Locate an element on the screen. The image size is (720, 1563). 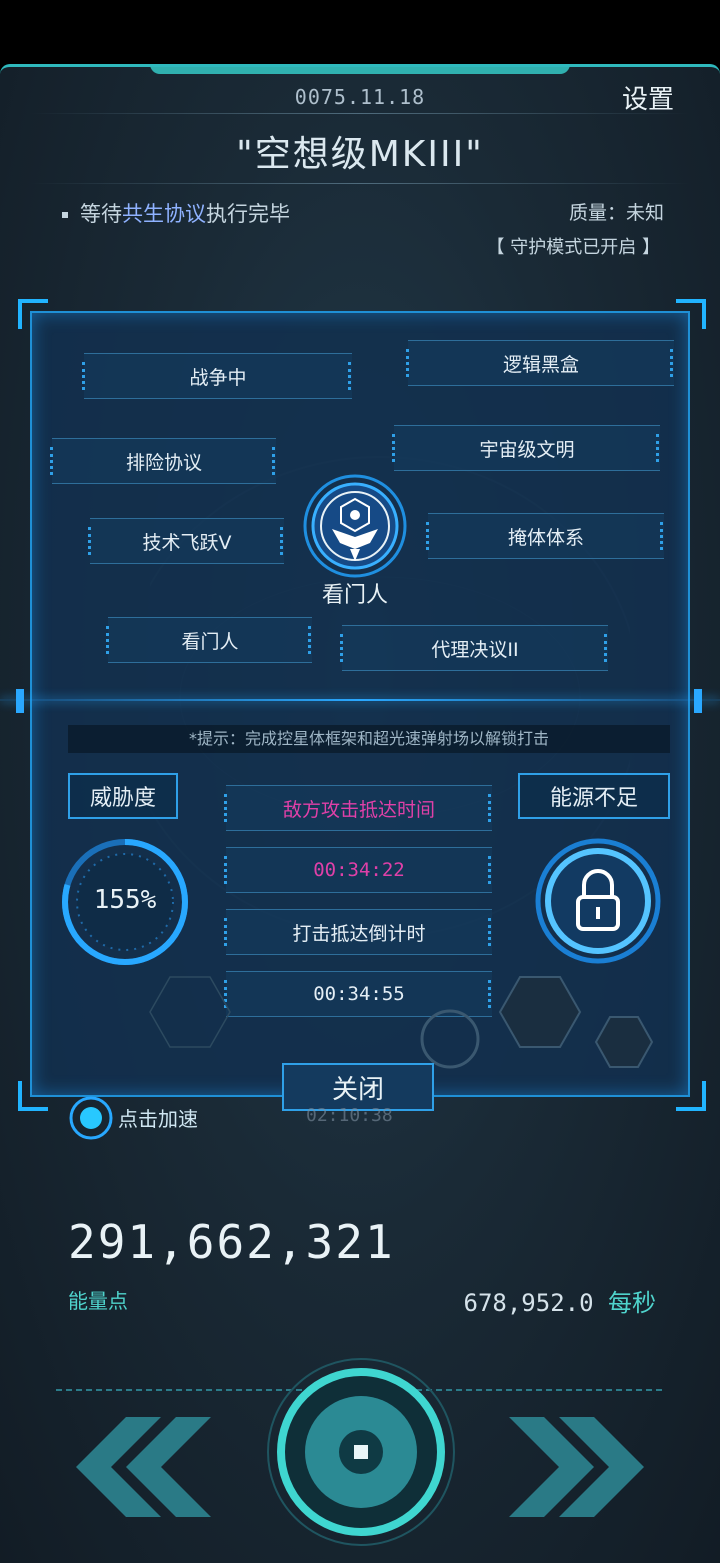
energy-points-label: 能量点 is located at coordinates (98, 1301).